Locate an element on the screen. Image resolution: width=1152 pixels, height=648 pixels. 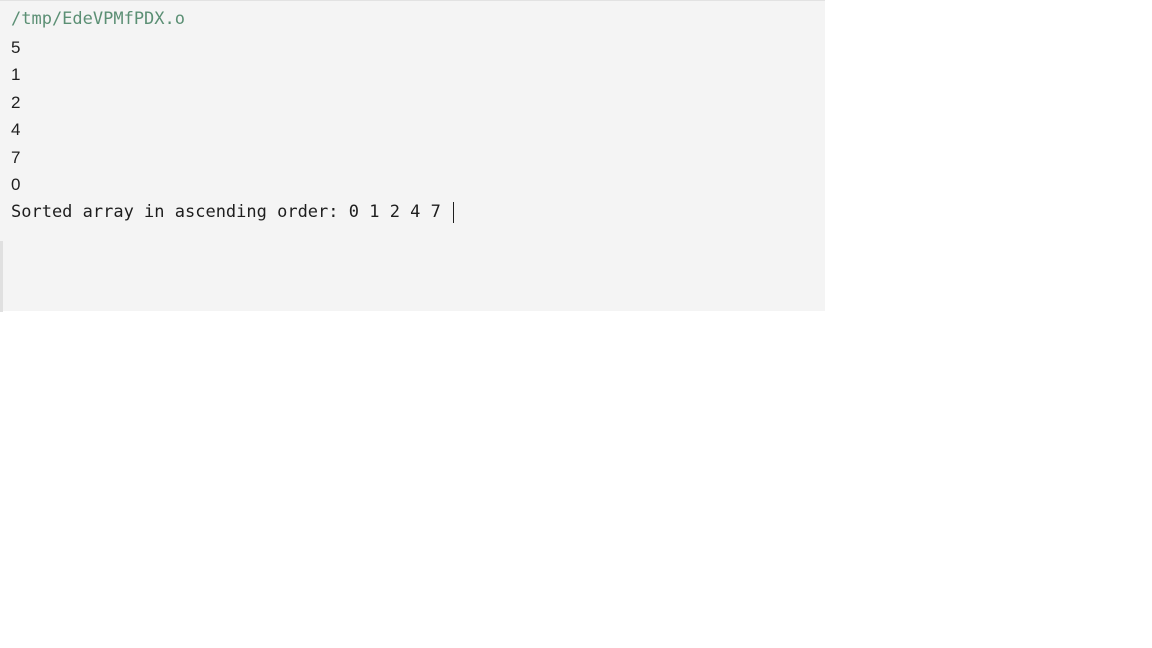
input-line: 2 is located at coordinates (16, 102).